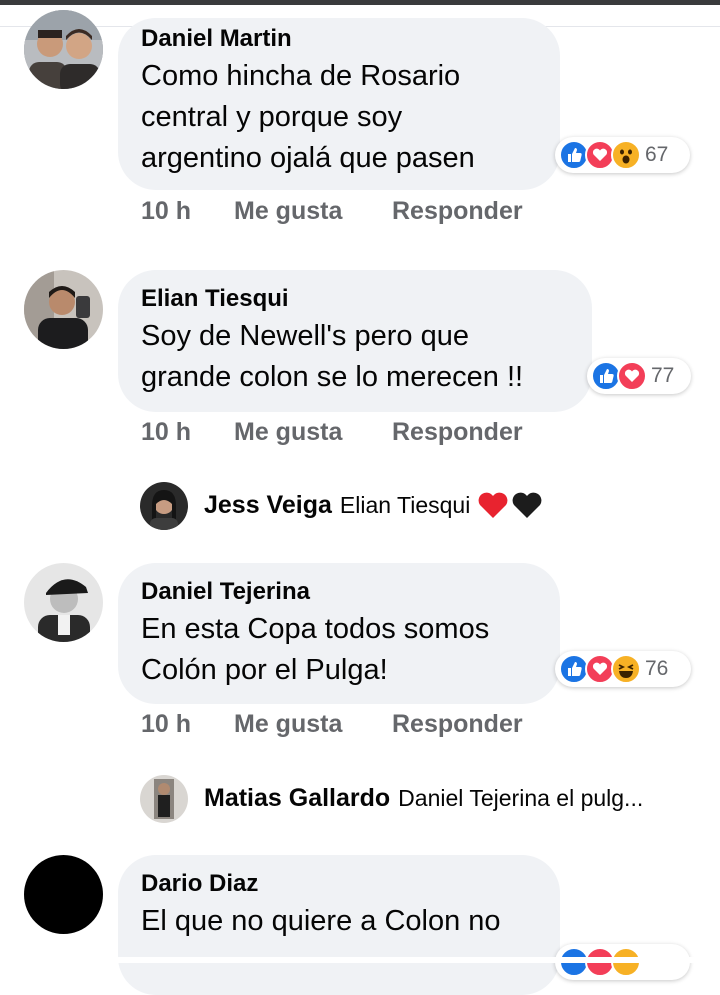 This screenshot has height=995, width=720. Describe the element at coordinates (301, 76) in the screenshot. I see `comment-text-line: Como hincha de Rosario` at that location.